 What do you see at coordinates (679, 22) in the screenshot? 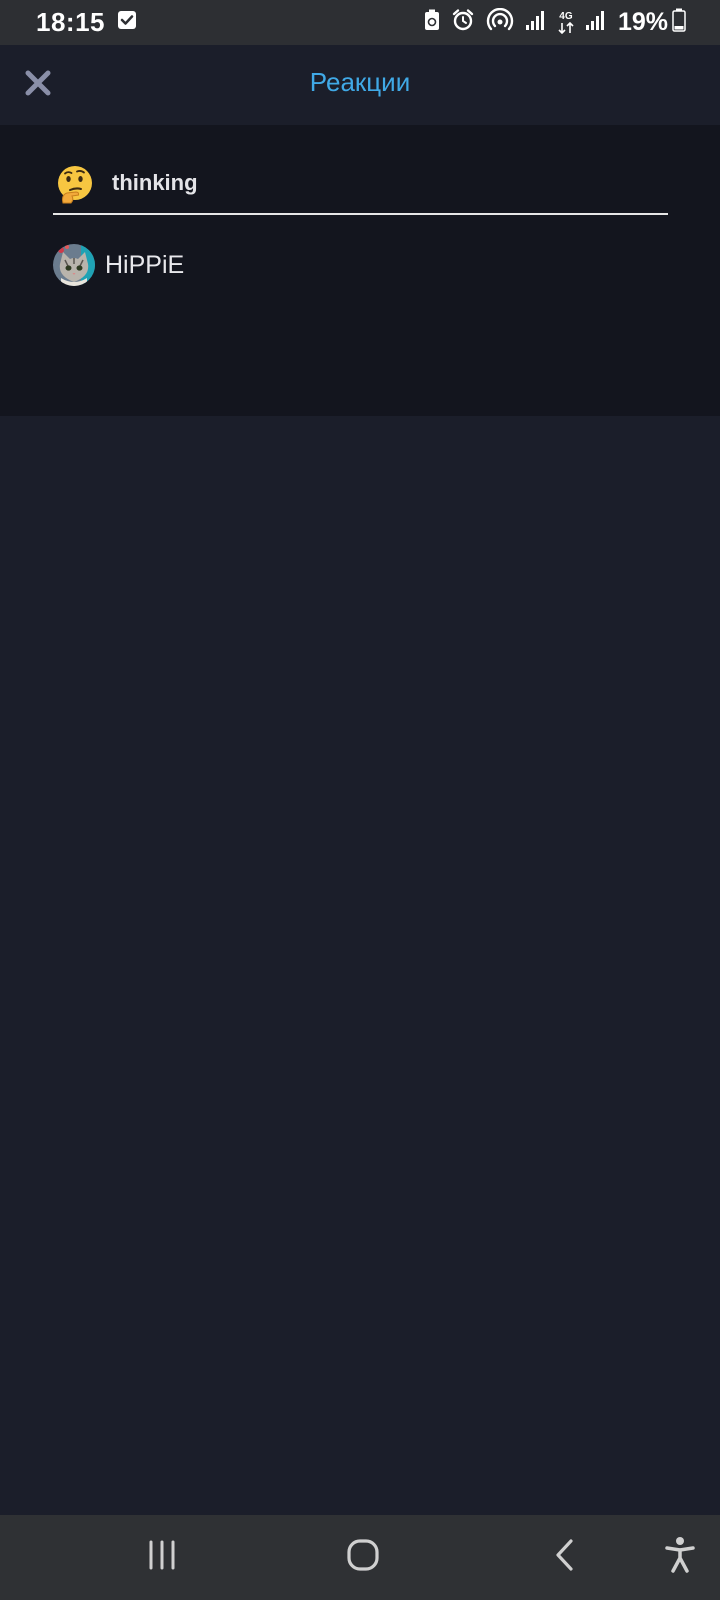
I see `battery-icon` at bounding box center [679, 22].